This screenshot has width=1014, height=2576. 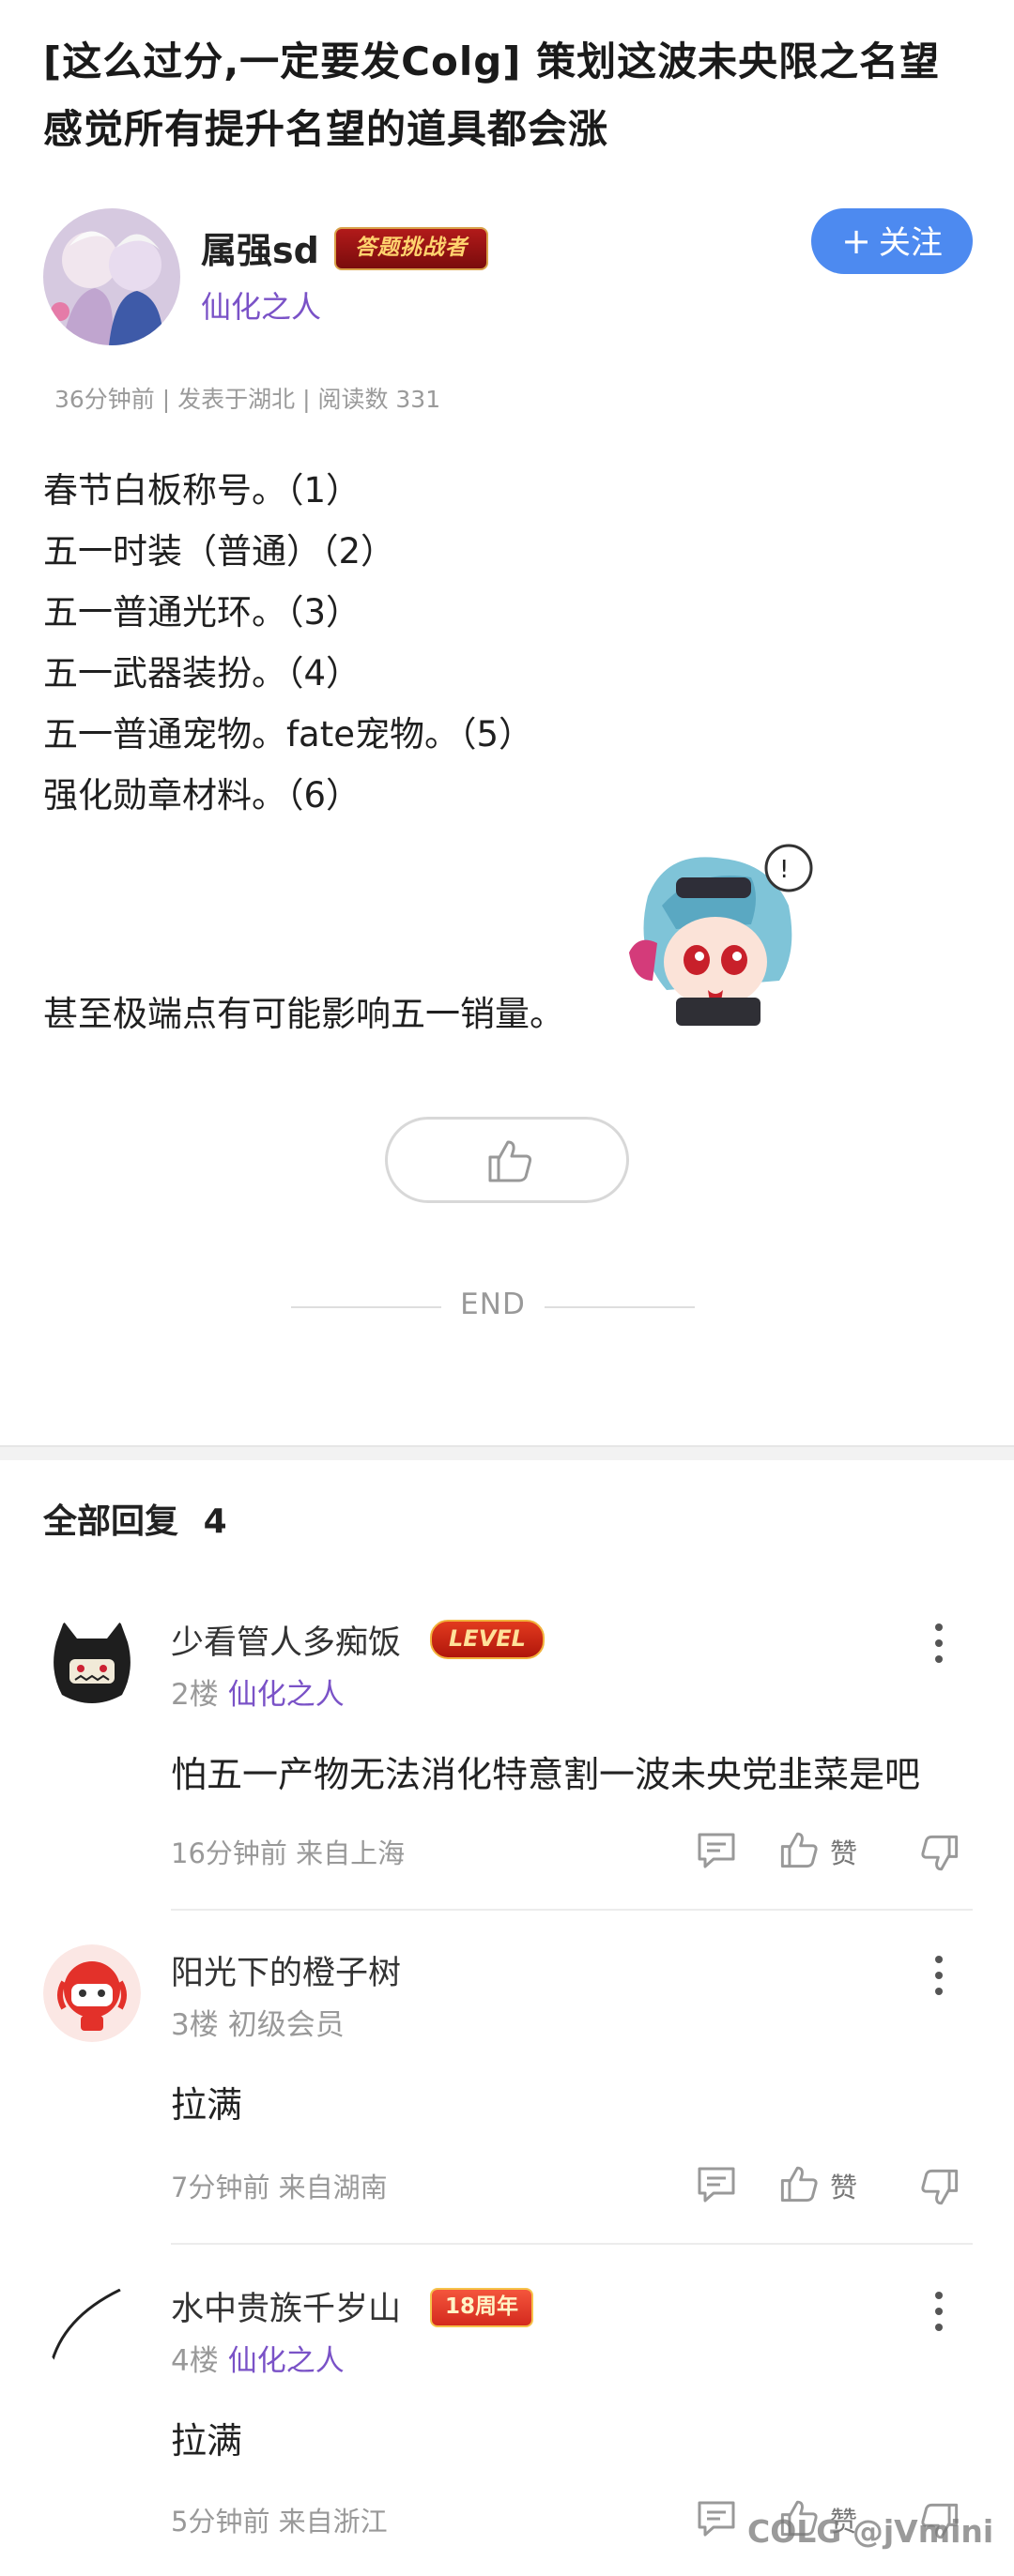 What do you see at coordinates (856, 241) in the screenshot?
I see `plus-icon: +` at bounding box center [856, 241].